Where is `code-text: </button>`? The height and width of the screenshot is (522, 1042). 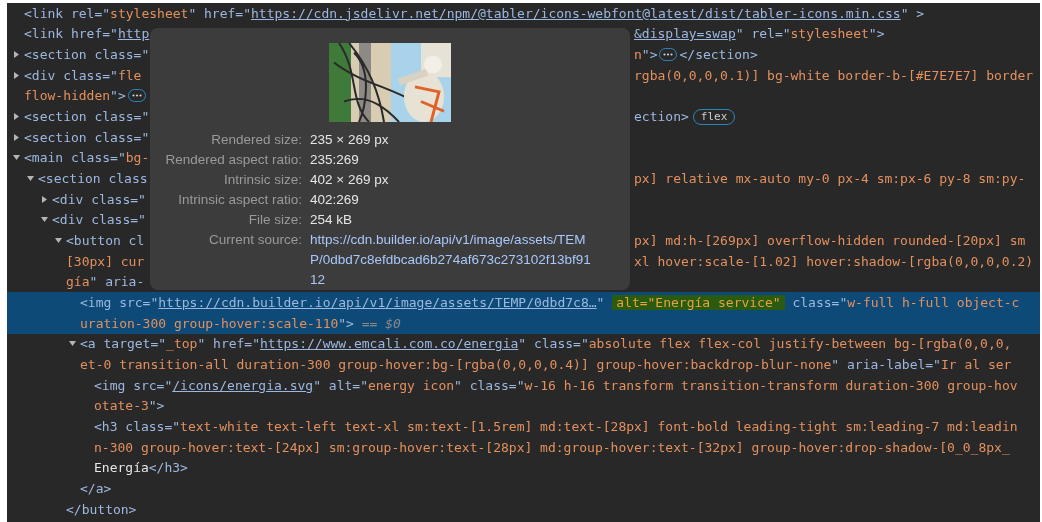 code-text: </button> is located at coordinates (101, 509).